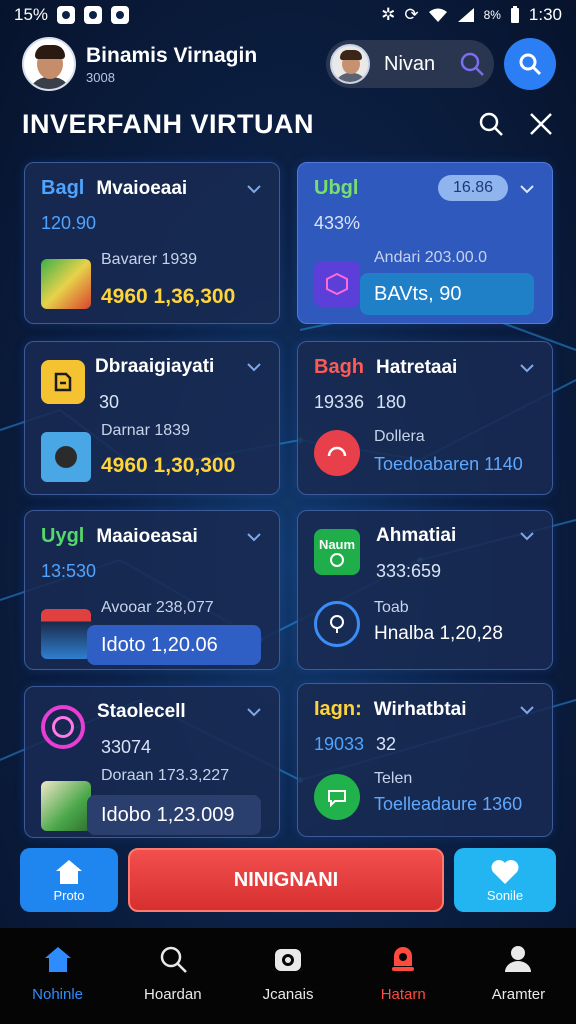 The width and height of the screenshot is (576, 1024). I want to click on chat-icon, so click(337, 797).